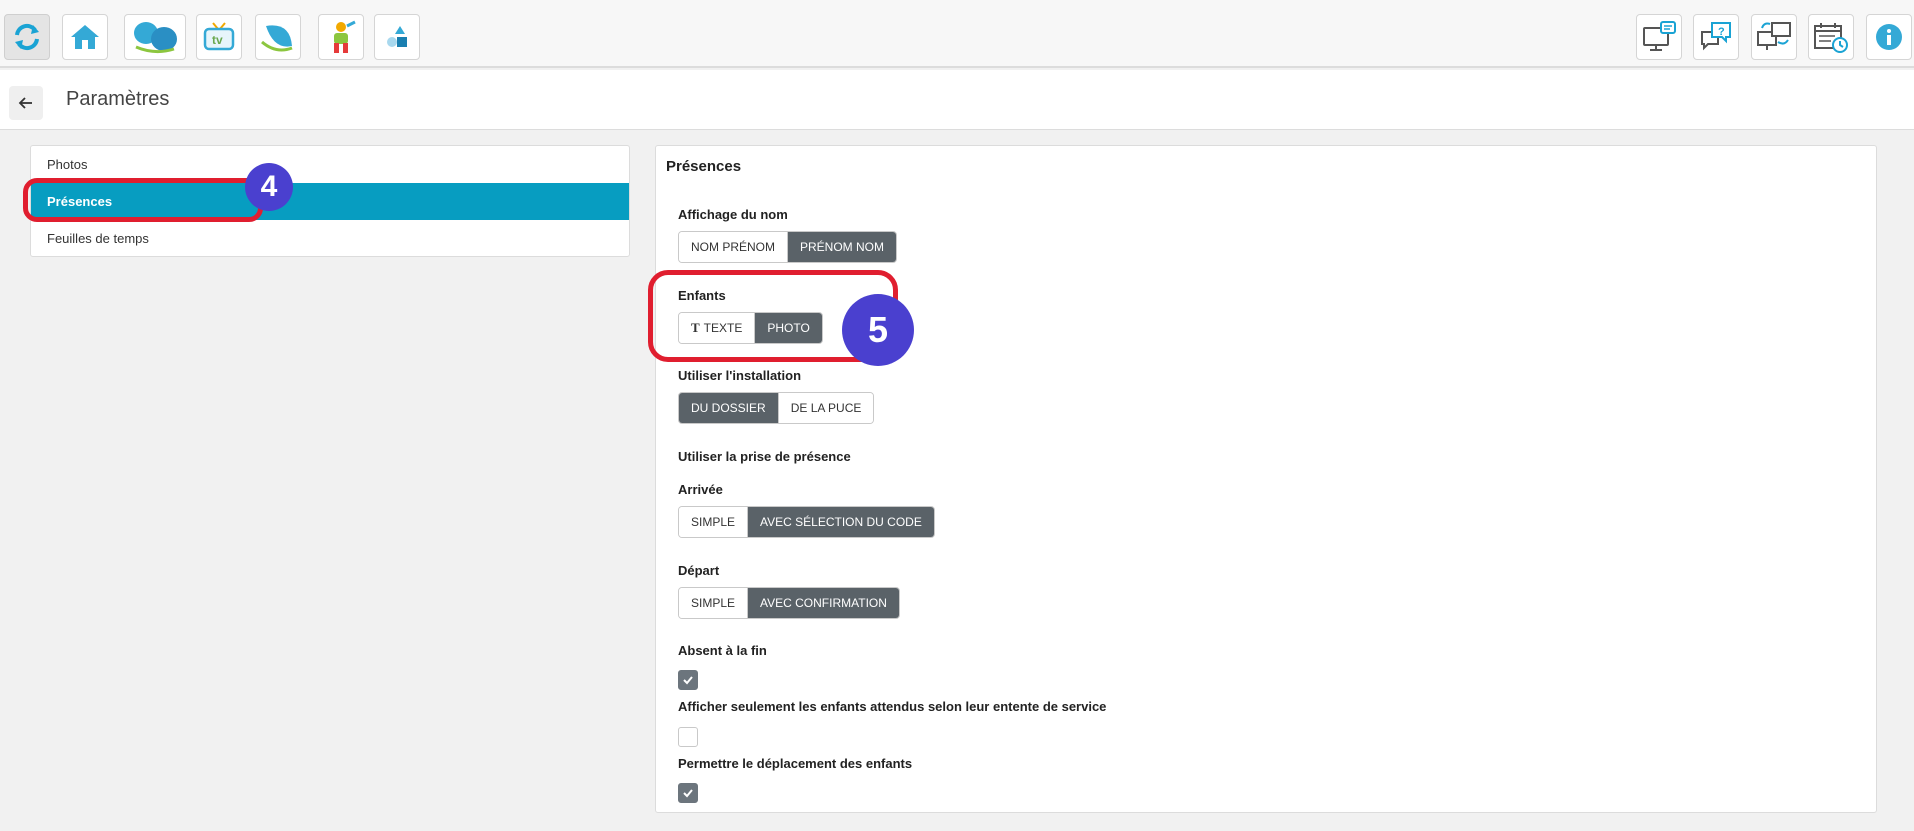  I want to click on tv-button: tv, so click(219, 37).